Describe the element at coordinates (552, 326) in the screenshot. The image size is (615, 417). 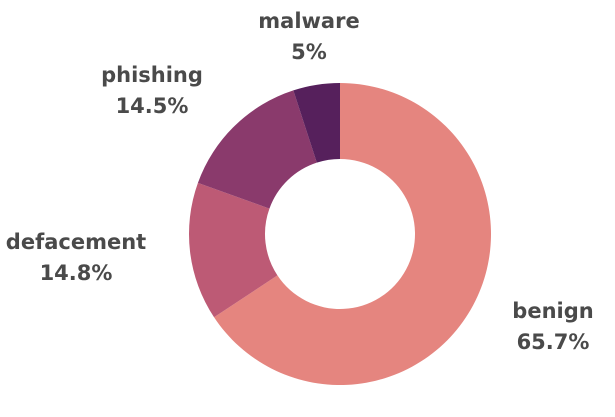
I see `label-benign: benign 65.7%` at that location.